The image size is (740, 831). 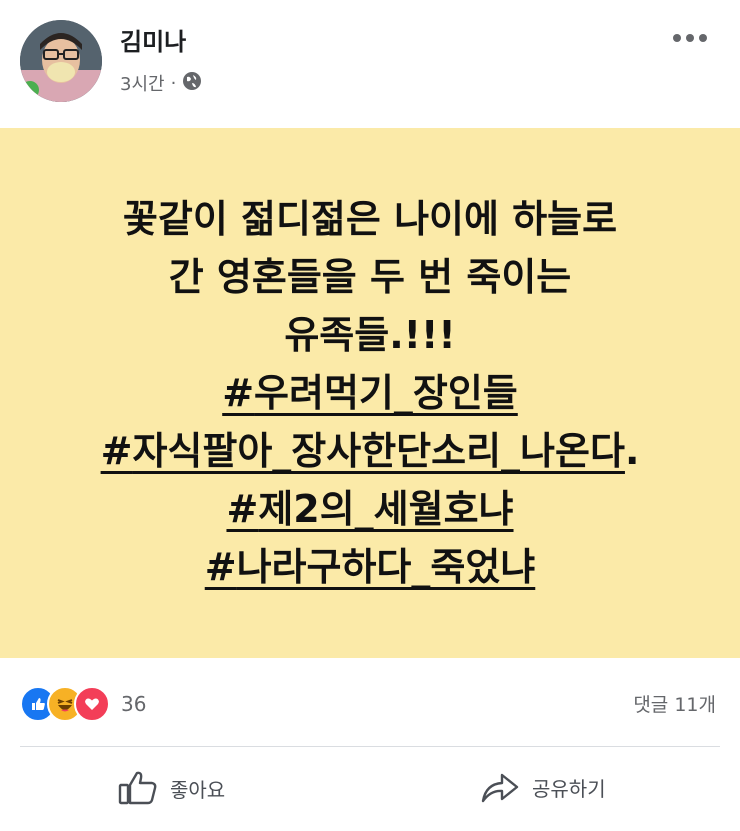 I want to click on hashtag-link: #나라구하다_죽었냐, so click(x=370, y=567).